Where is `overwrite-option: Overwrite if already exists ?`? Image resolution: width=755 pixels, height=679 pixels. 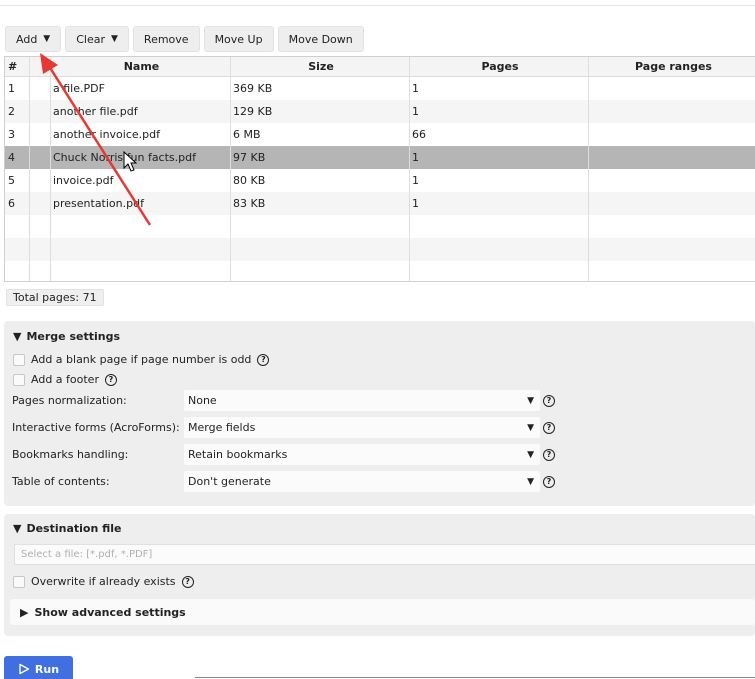
overwrite-option: Overwrite if already exists ? is located at coordinates (103, 581).